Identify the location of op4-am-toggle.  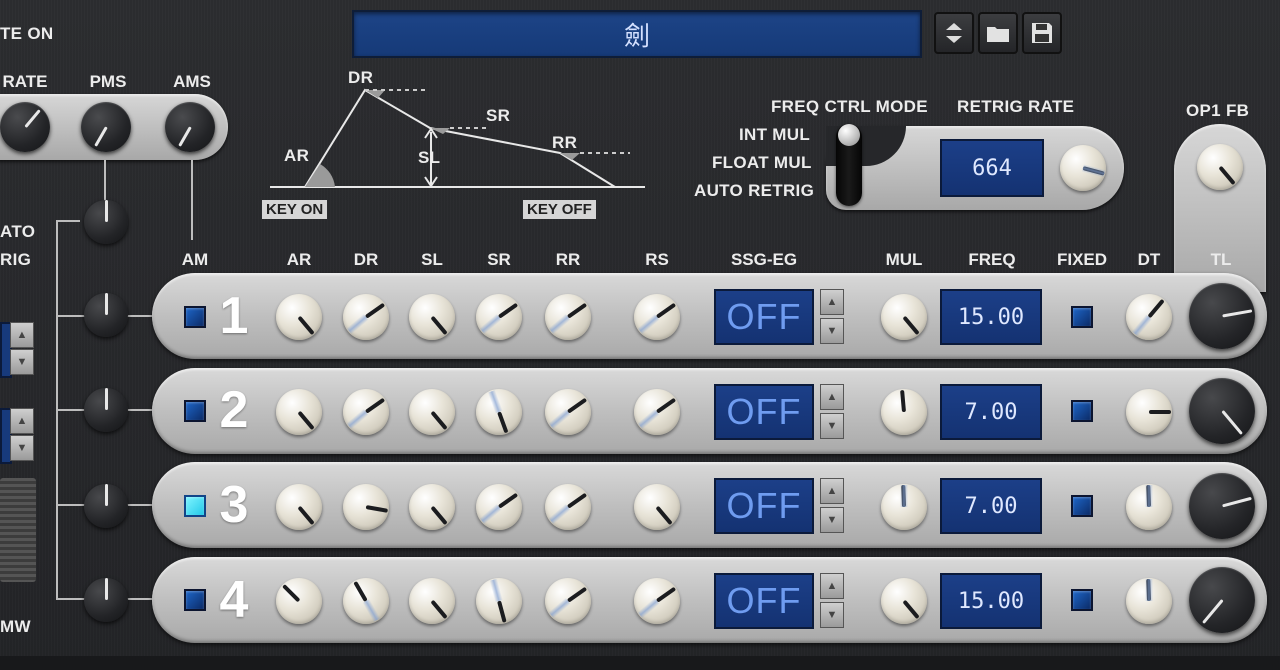
(195, 600).